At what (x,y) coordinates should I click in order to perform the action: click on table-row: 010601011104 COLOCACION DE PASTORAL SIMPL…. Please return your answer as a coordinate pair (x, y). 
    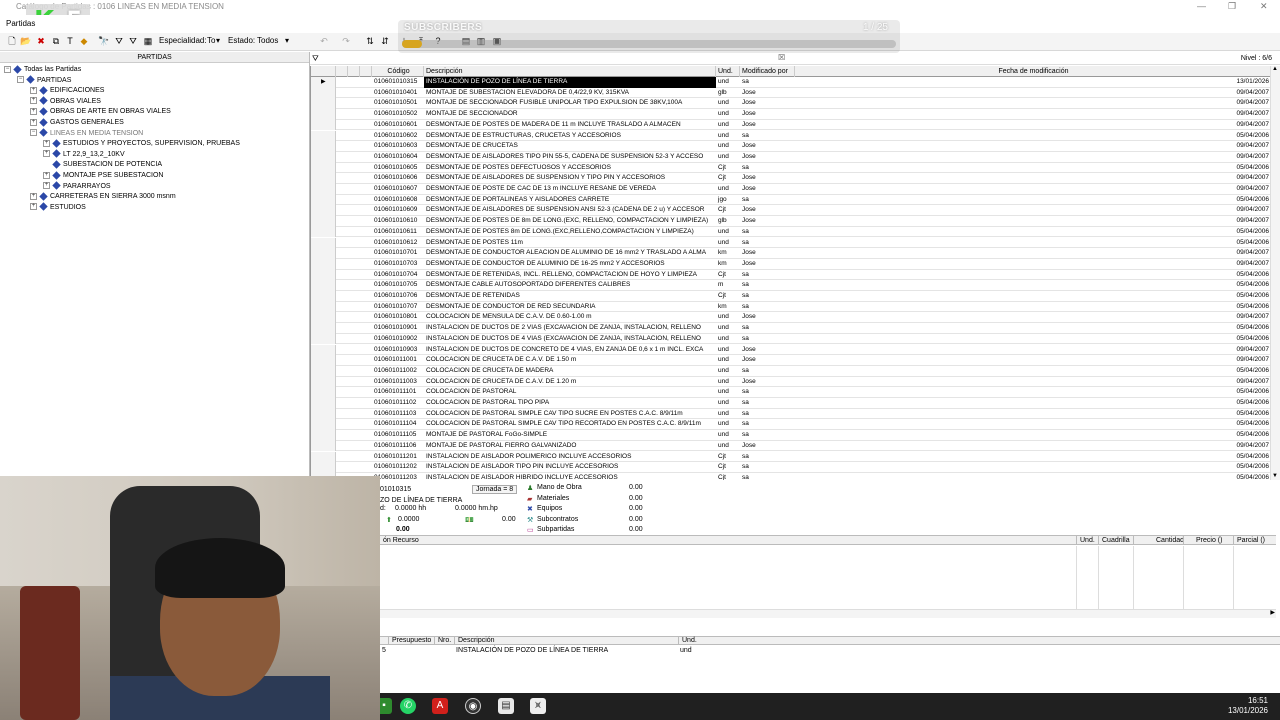
    Looking at the image, I should click on (791, 425).